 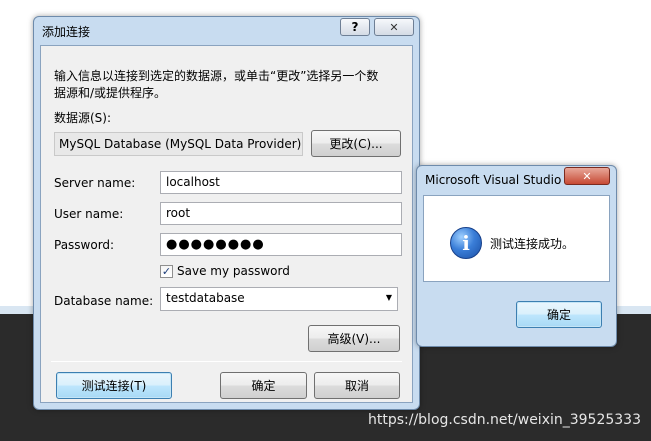 I want to click on ok-button: 确定, so click(x=263, y=385).